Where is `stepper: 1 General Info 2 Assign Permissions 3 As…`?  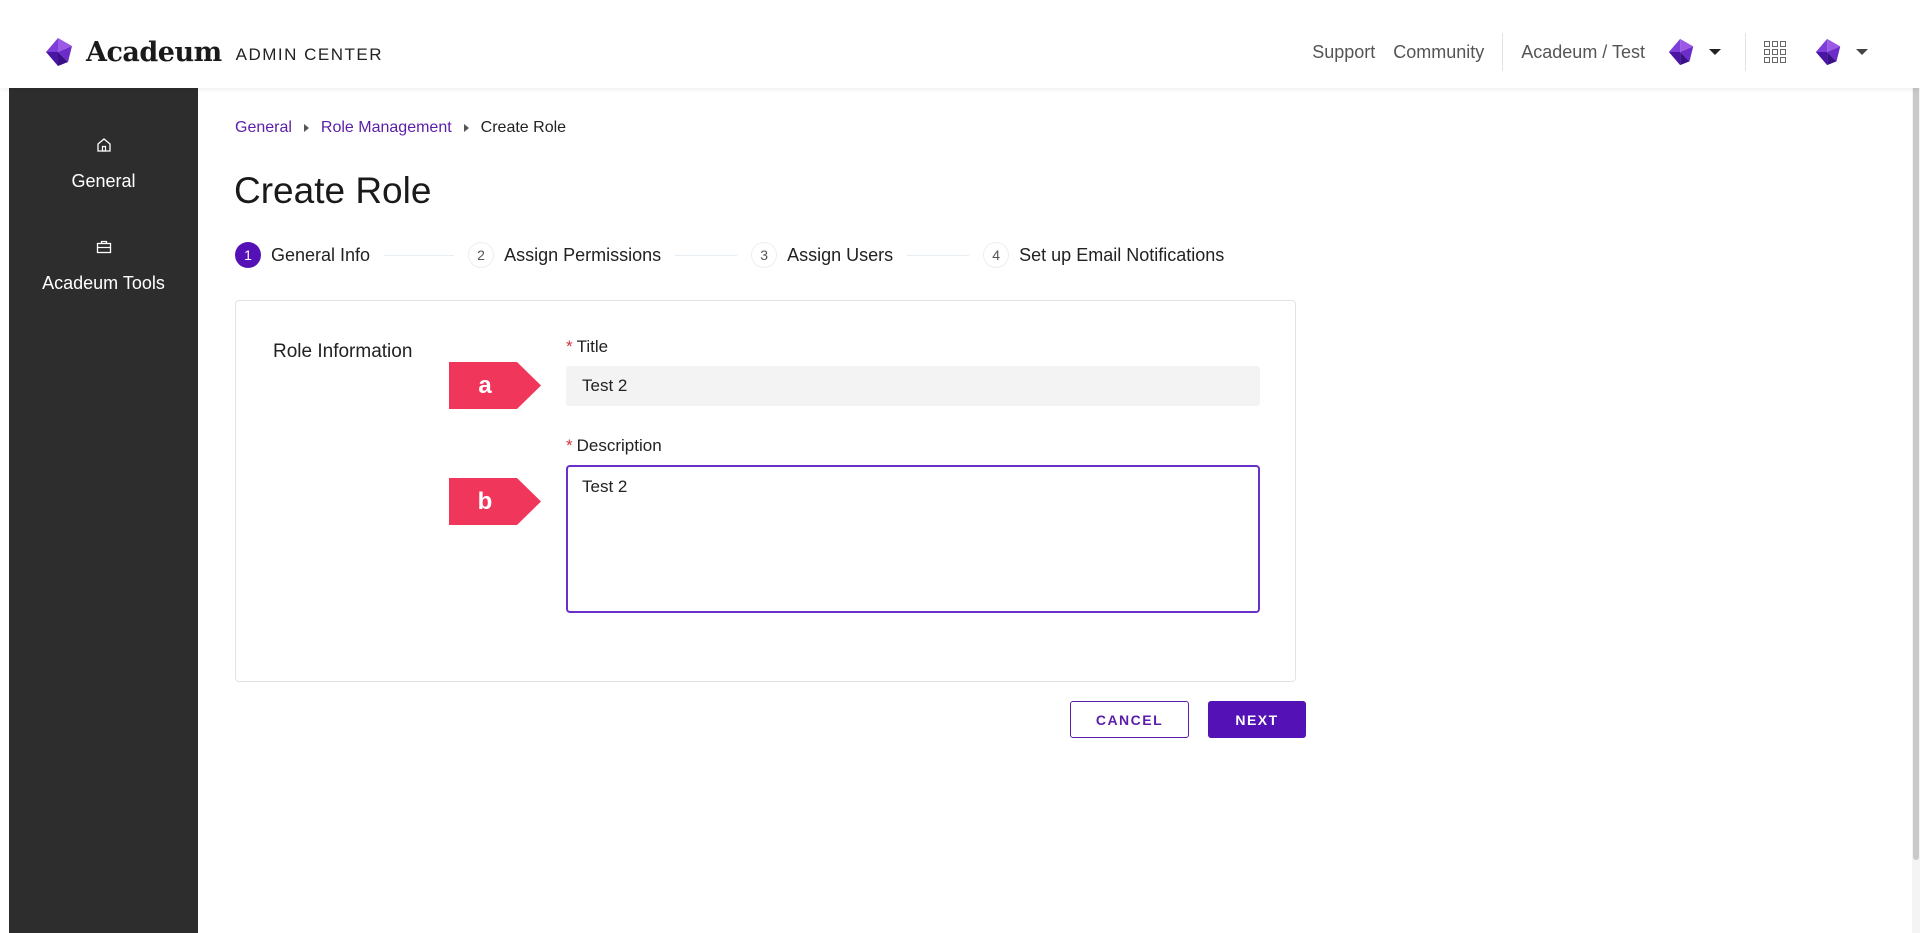
stepper: 1 General Info 2 Assign Permissions 3 As… is located at coordinates (729, 255).